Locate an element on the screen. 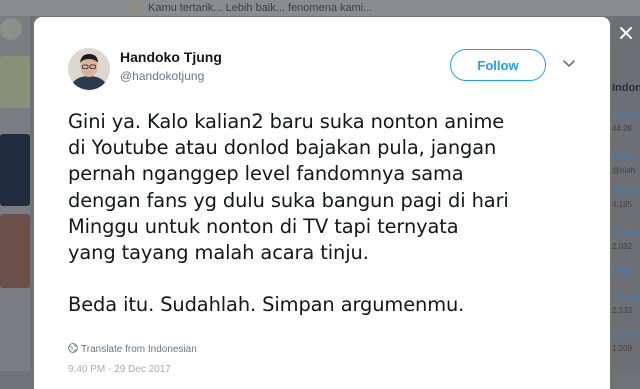  author-name: Handoko Tjung is located at coordinates (171, 57).